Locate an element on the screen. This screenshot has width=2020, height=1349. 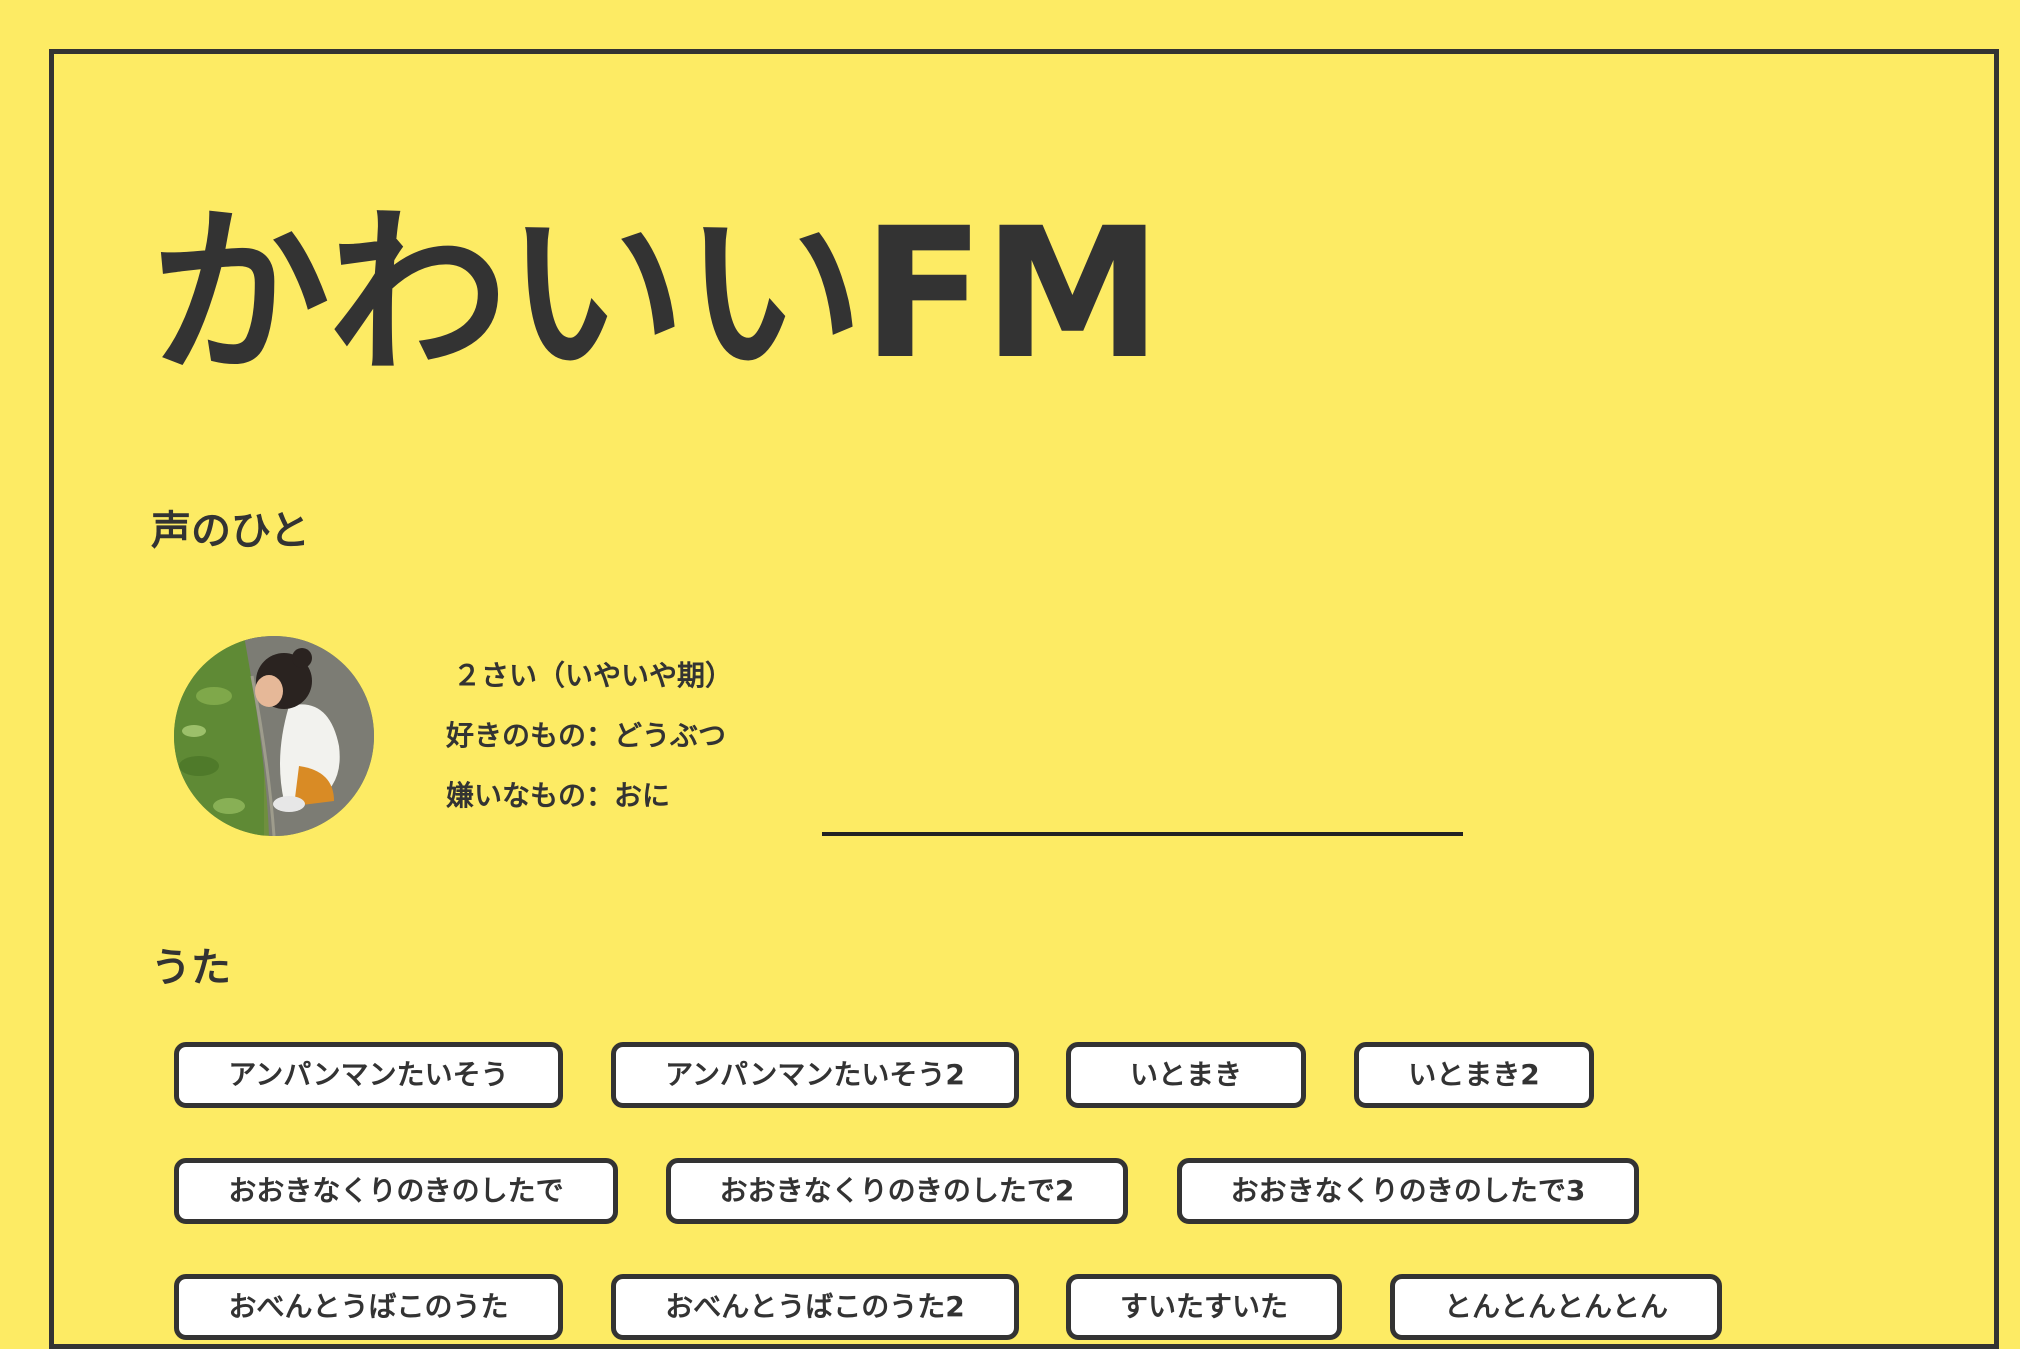
profile-info: ２さい（いやいや期） 好きのもの：どうぶつ 嫌いなもの：おに is located at coordinates (589, 742).